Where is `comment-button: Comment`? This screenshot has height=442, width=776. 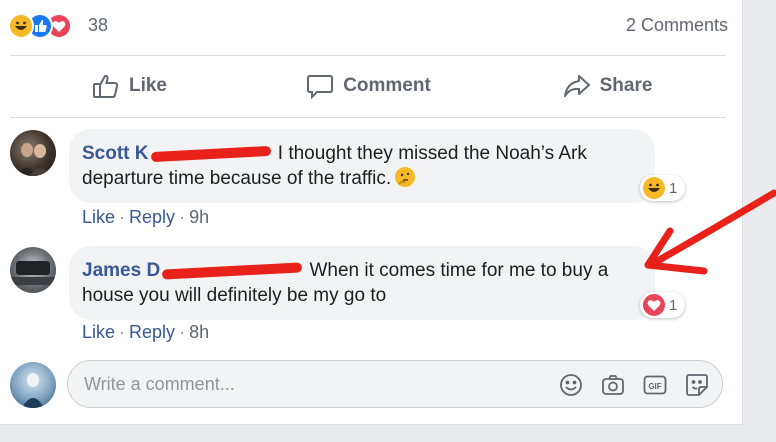 comment-button: Comment is located at coordinates (368, 86).